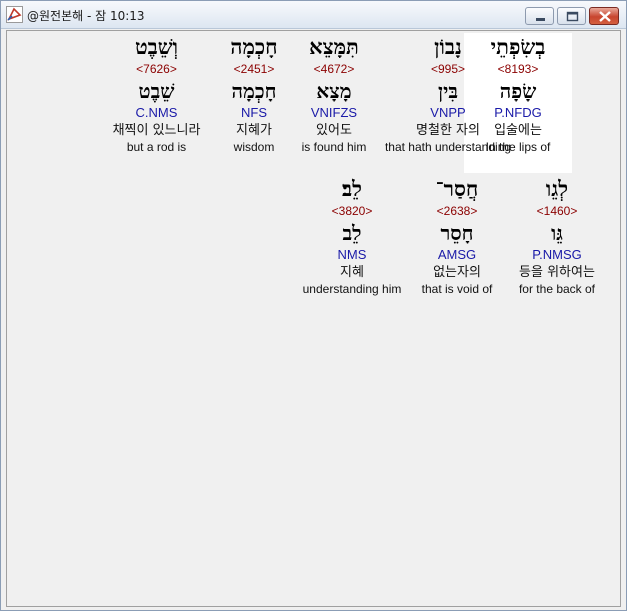 The height and width of the screenshot is (611, 627). What do you see at coordinates (352, 289) in the screenshot?
I see `english-gloss: understanding him` at bounding box center [352, 289].